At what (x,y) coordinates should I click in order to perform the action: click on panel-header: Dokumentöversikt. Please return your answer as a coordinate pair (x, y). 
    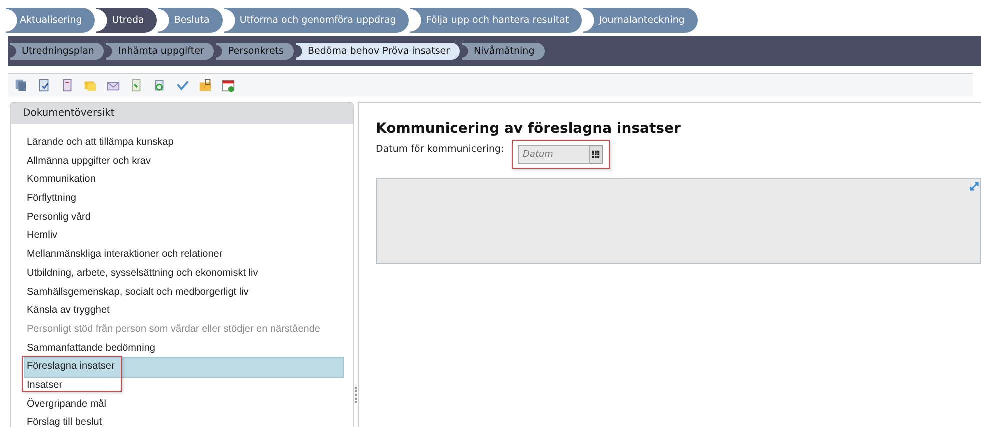
    Looking at the image, I should click on (182, 113).